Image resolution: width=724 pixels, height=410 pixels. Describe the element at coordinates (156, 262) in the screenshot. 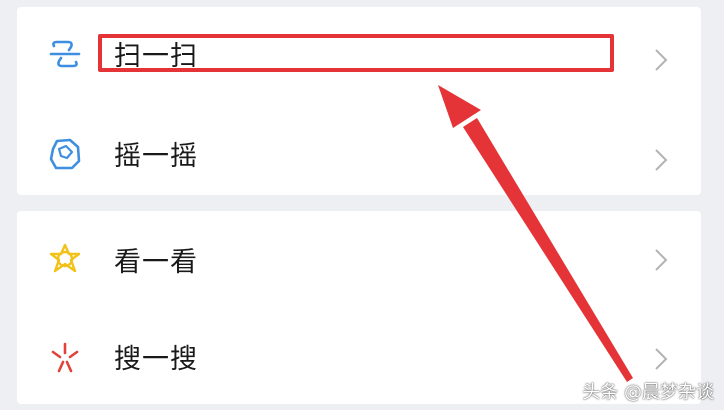

I see `menu-item-label: 看一看` at that location.